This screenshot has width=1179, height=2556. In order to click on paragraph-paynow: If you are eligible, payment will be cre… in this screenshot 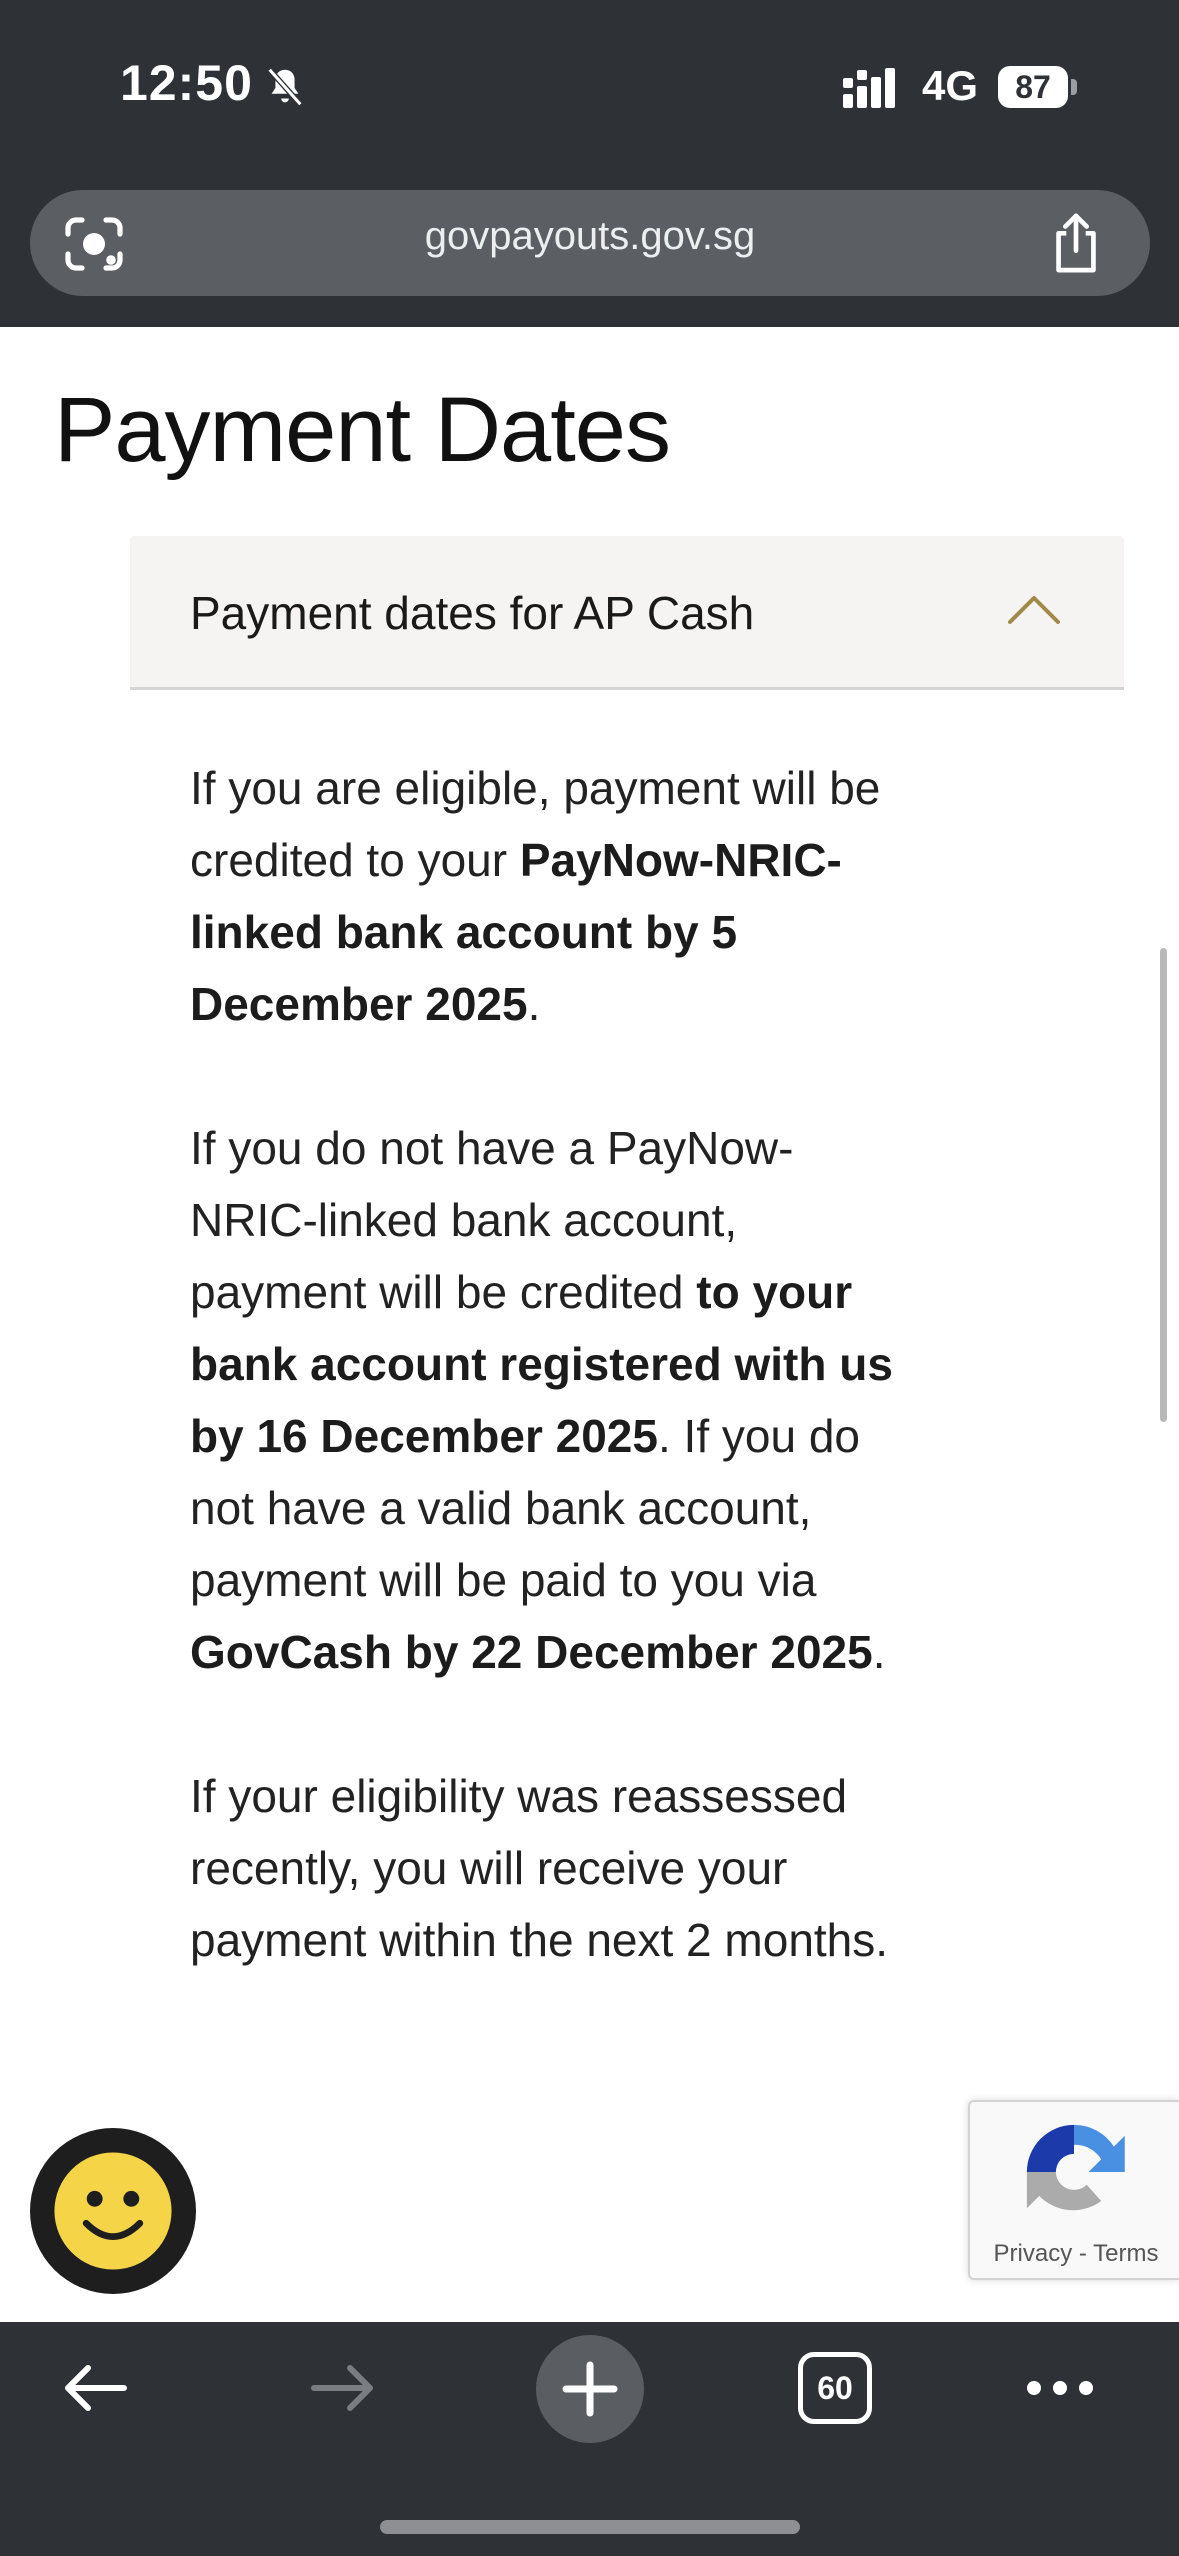, I will do `click(535, 896)`.